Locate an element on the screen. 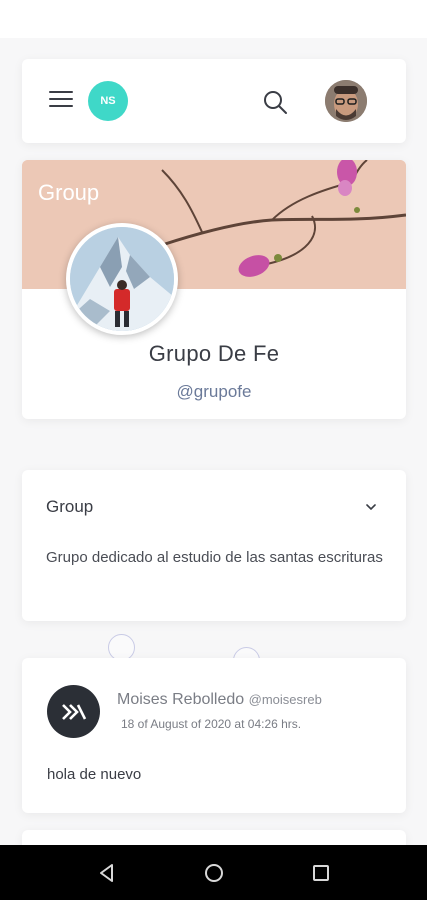  user-avatar is located at coordinates (346, 101).